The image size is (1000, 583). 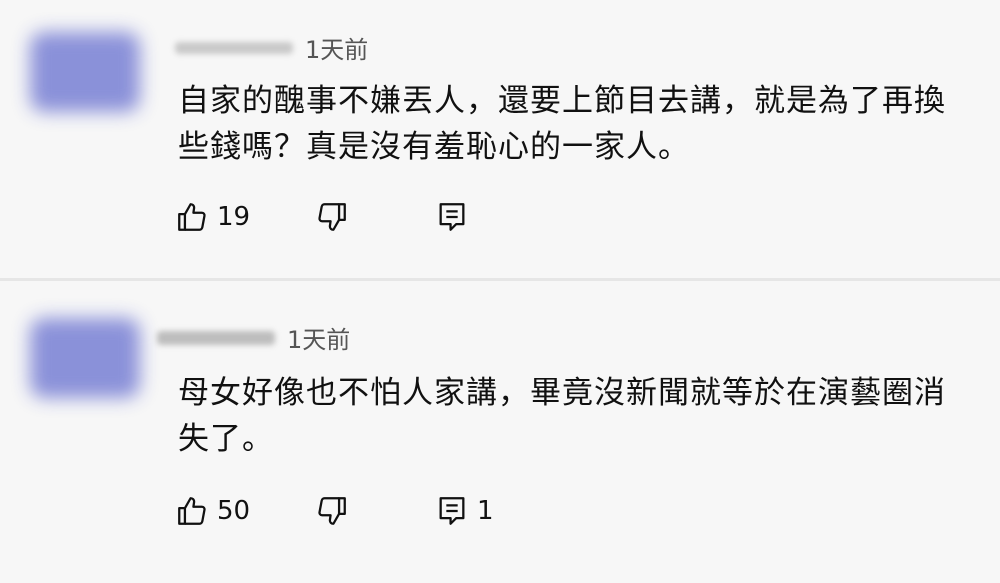 I want to click on comment-text: 母女好像也不怕人家講，畢竟沒新聞就等於在演藝圈消失了。, so click(x=562, y=416).